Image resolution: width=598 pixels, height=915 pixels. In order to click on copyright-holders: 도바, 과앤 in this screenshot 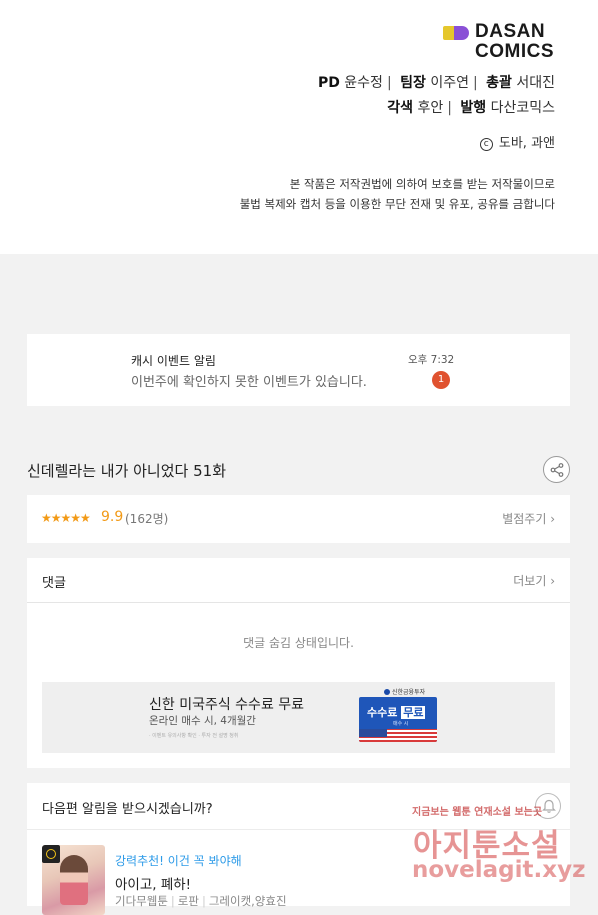, I will do `click(526, 143)`.